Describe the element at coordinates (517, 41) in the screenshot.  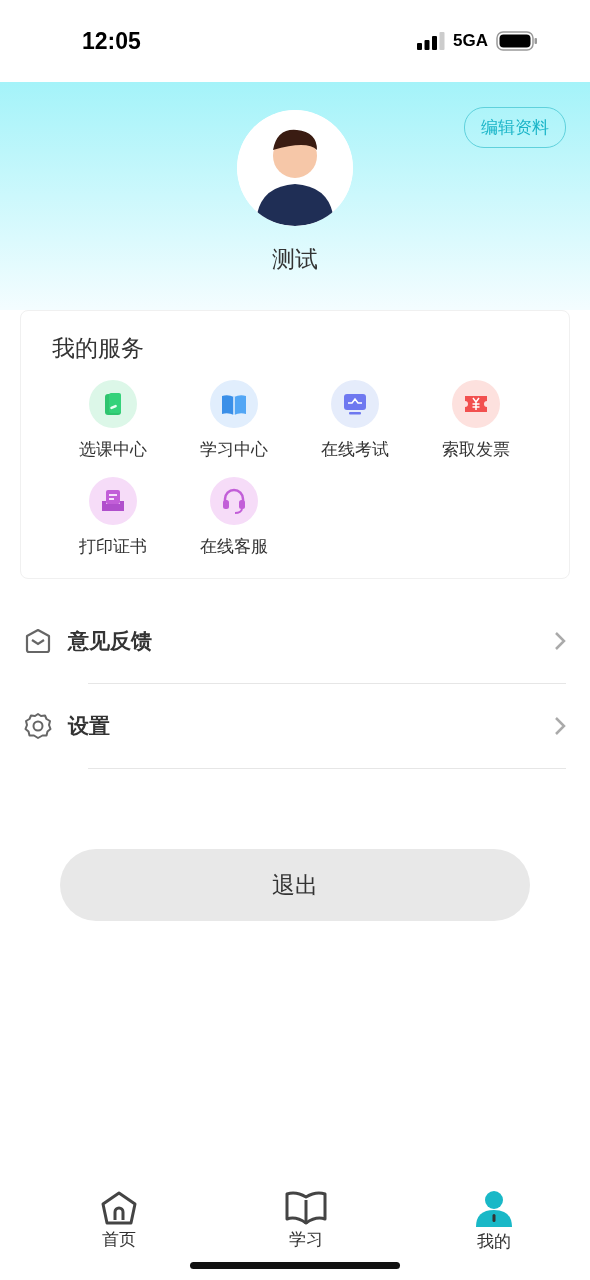
I see `battery-icon` at that location.